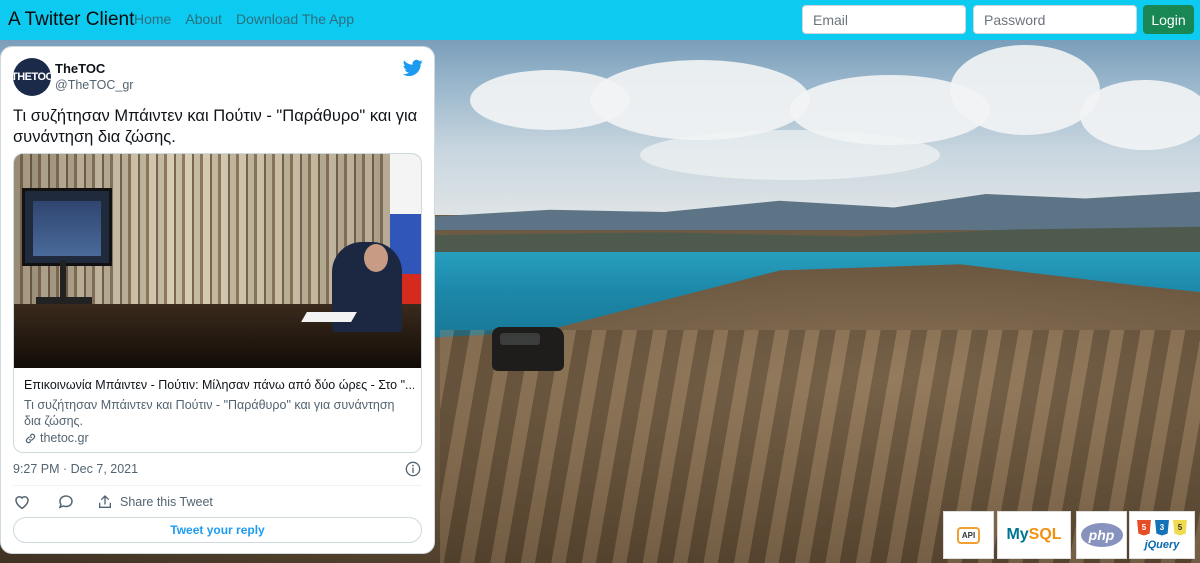  I want to click on divider, so click(217, 485).